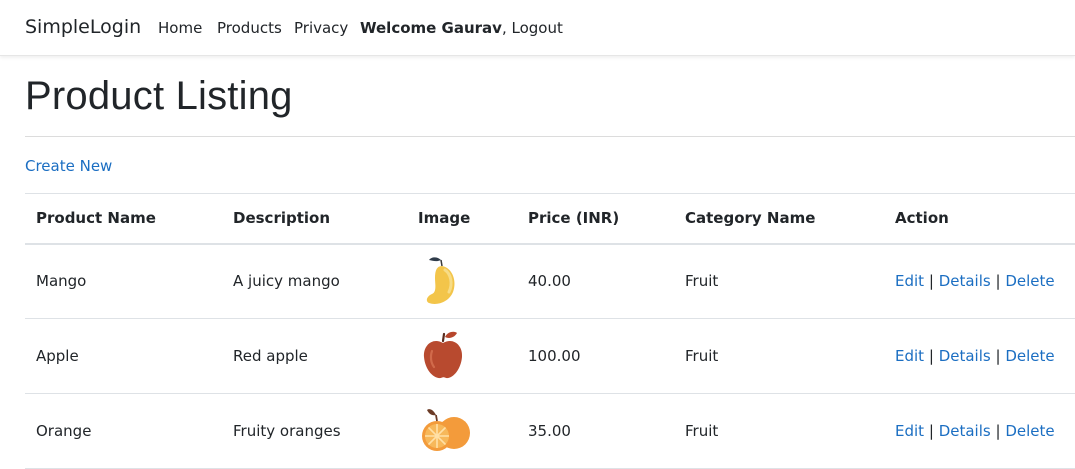 This screenshot has height=469, width=1075. What do you see at coordinates (554, 356) in the screenshot?
I see `price-cell: 100.00` at bounding box center [554, 356].